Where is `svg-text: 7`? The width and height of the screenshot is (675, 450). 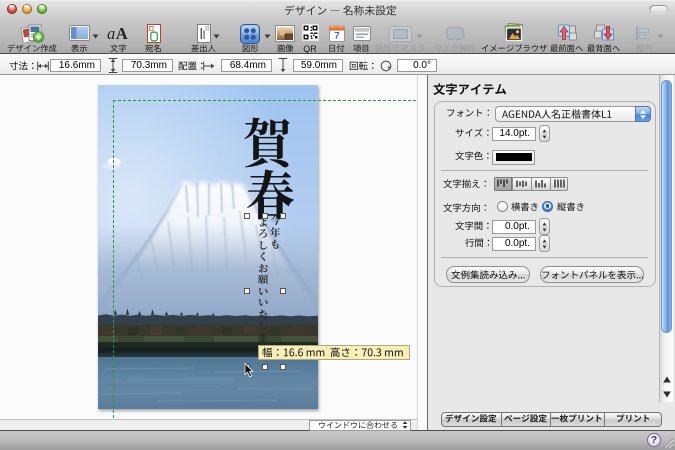 svg-text: 7 is located at coordinates (336, 36).